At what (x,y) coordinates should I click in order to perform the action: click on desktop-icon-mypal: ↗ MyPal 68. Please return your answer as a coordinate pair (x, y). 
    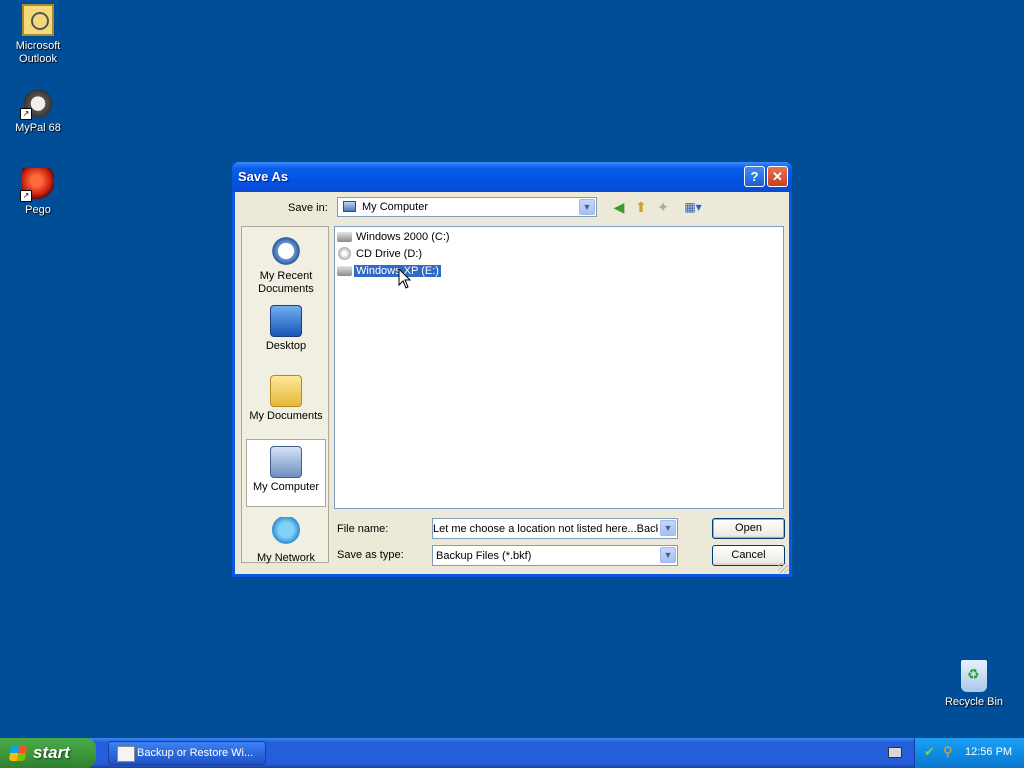
    Looking at the image, I should click on (38, 110).